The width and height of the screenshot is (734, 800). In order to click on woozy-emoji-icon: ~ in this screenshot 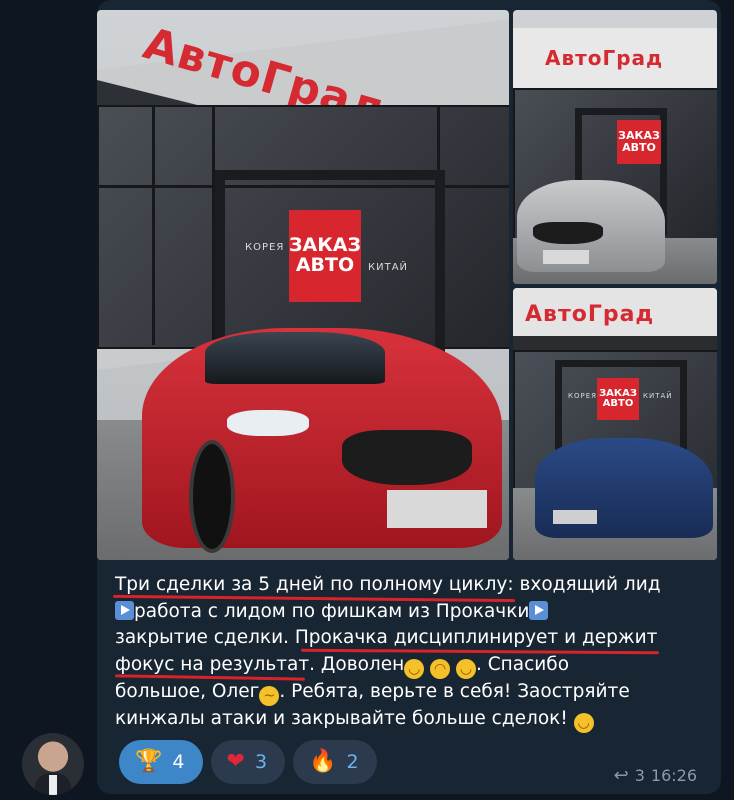, I will do `click(269, 695)`.